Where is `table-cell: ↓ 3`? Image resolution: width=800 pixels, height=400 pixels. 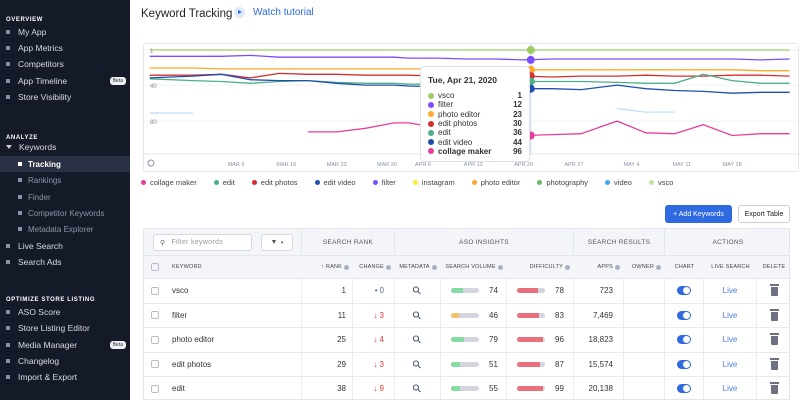 table-cell: ↓ 3 is located at coordinates (374, 364).